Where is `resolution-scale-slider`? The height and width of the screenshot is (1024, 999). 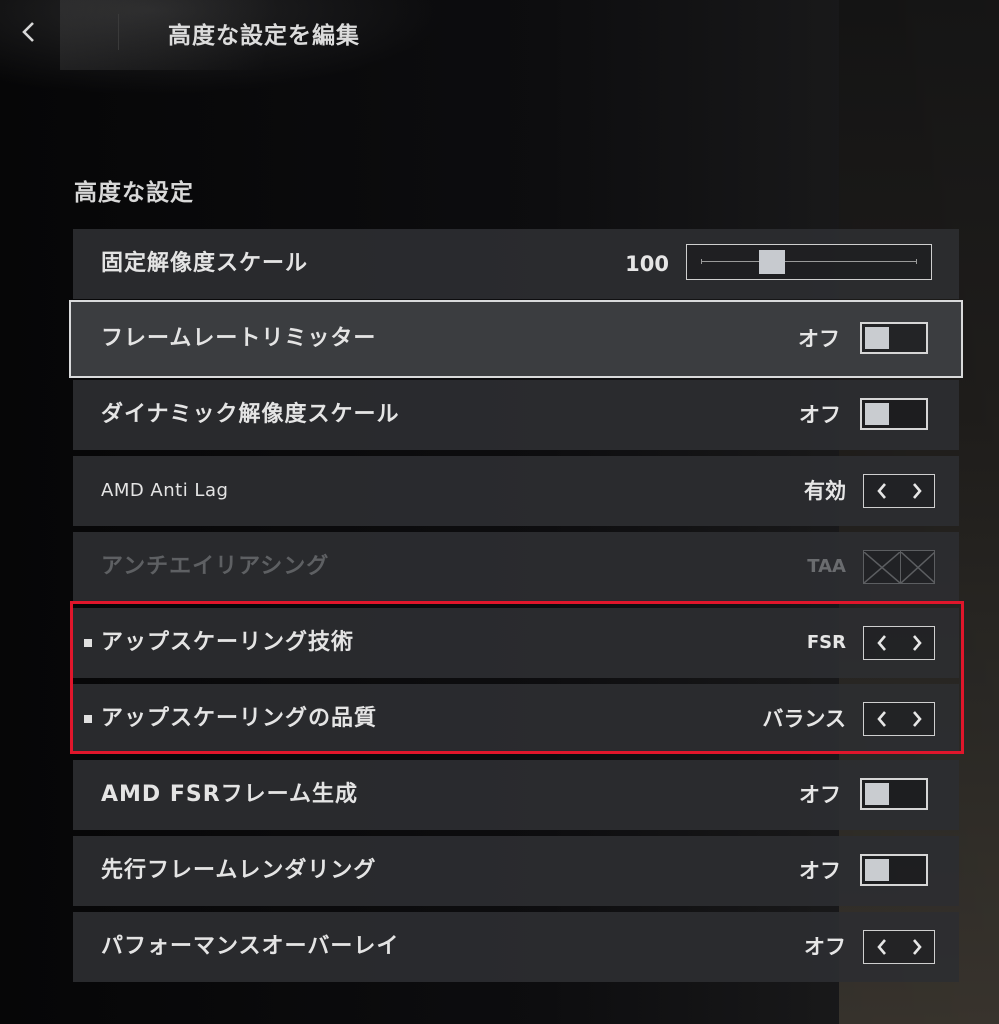 resolution-scale-slider is located at coordinates (809, 262).